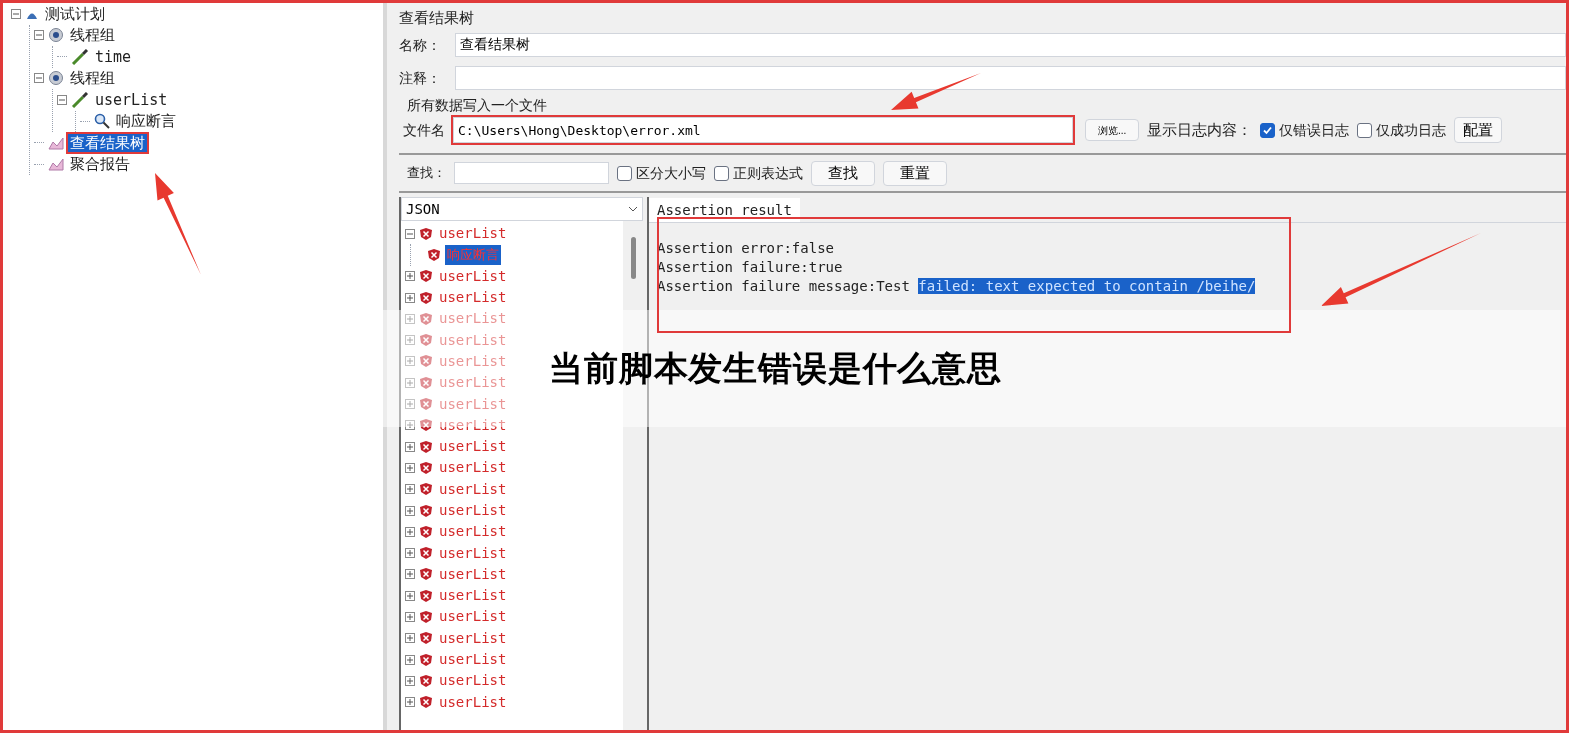  Describe the element at coordinates (531, 173) in the screenshot. I see `search-field` at that location.